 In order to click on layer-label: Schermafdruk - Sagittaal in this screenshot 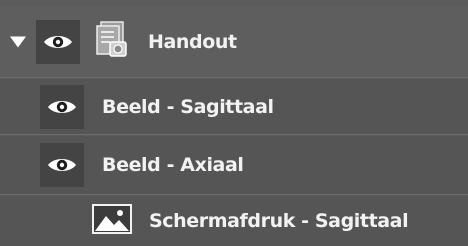, I will do `click(279, 221)`.